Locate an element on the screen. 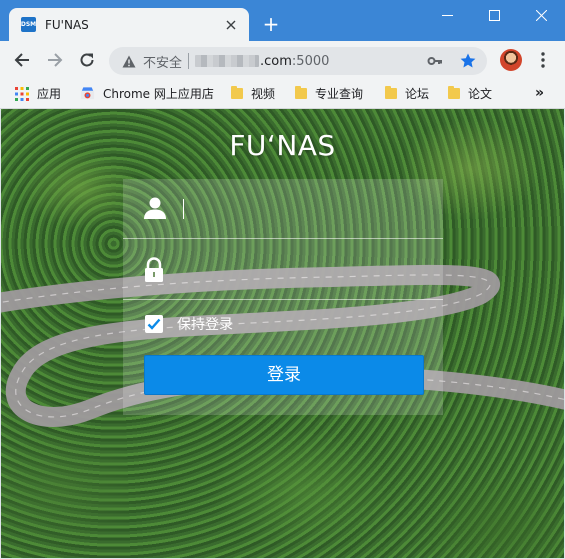 The height and width of the screenshot is (559, 565). user-icon is located at coordinates (155, 209).